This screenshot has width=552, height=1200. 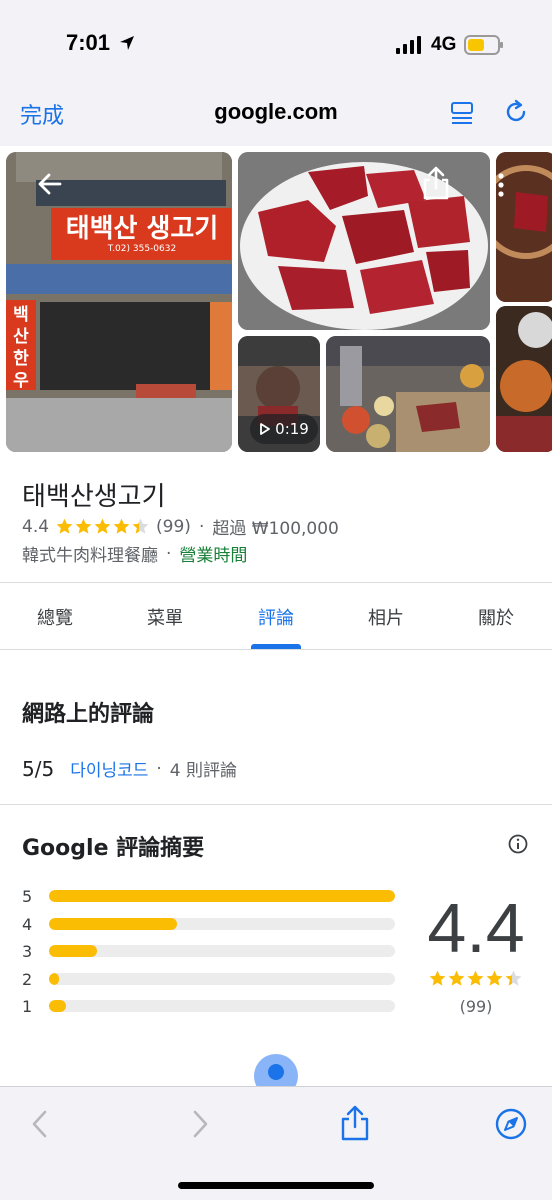 I want to click on rating-stars, so click(x=102, y=526).